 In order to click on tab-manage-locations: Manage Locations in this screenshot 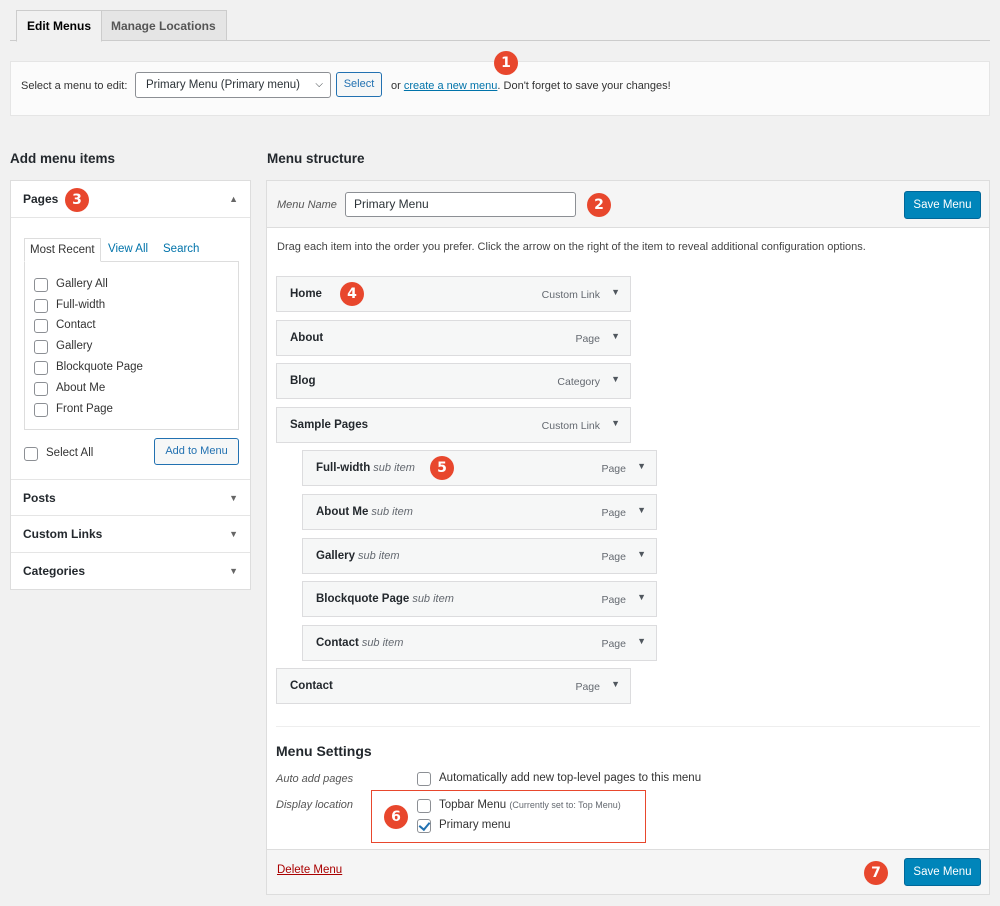, I will do `click(163, 25)`.